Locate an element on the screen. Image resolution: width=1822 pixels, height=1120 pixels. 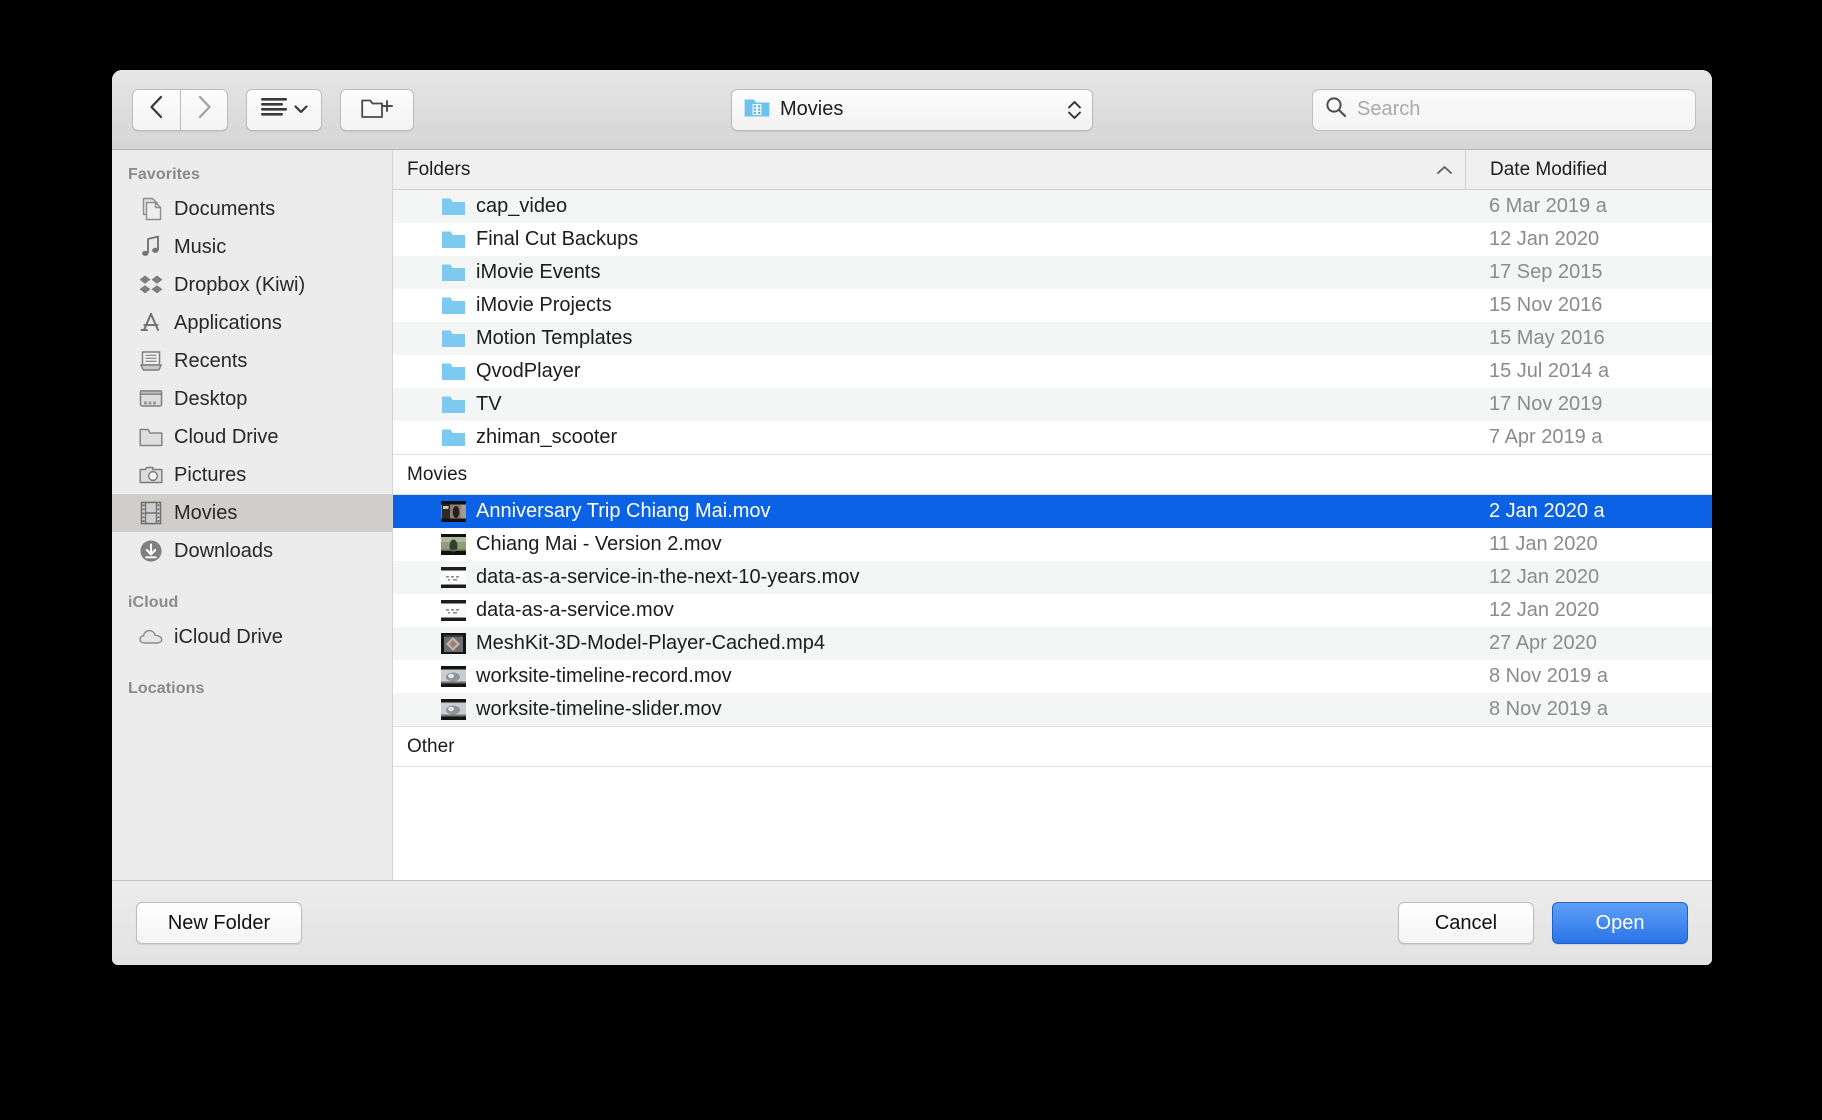
sidebar-item-label: iCloud Drive is located at coordinates (228, 636).